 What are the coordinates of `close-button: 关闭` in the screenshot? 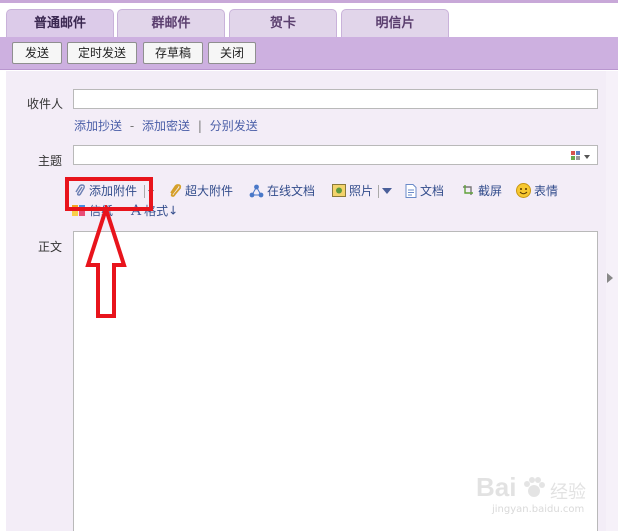 It's located at (232, 53).